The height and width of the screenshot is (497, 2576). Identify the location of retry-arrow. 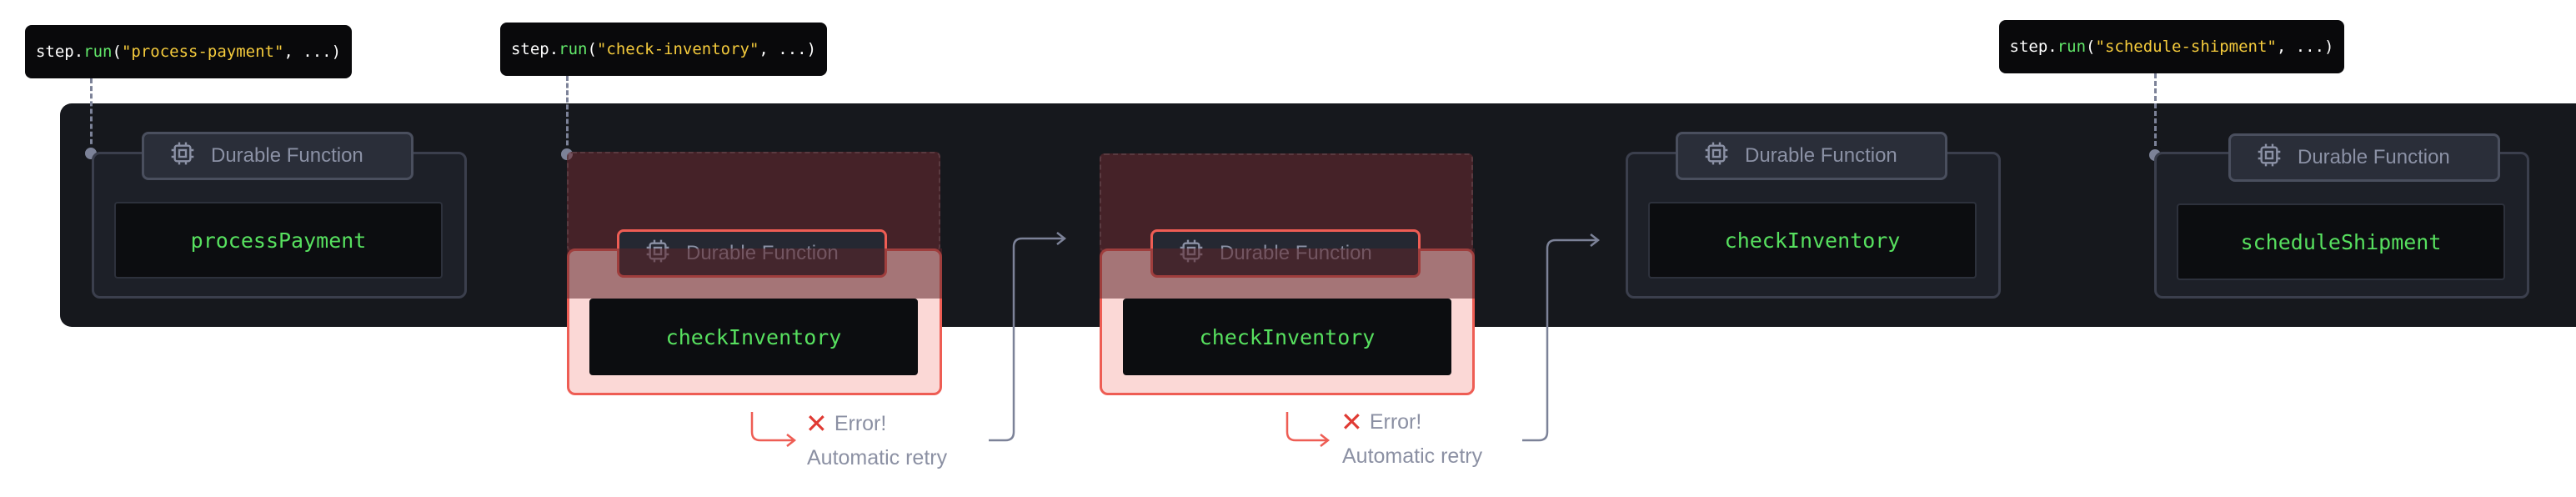
(1295, 337).